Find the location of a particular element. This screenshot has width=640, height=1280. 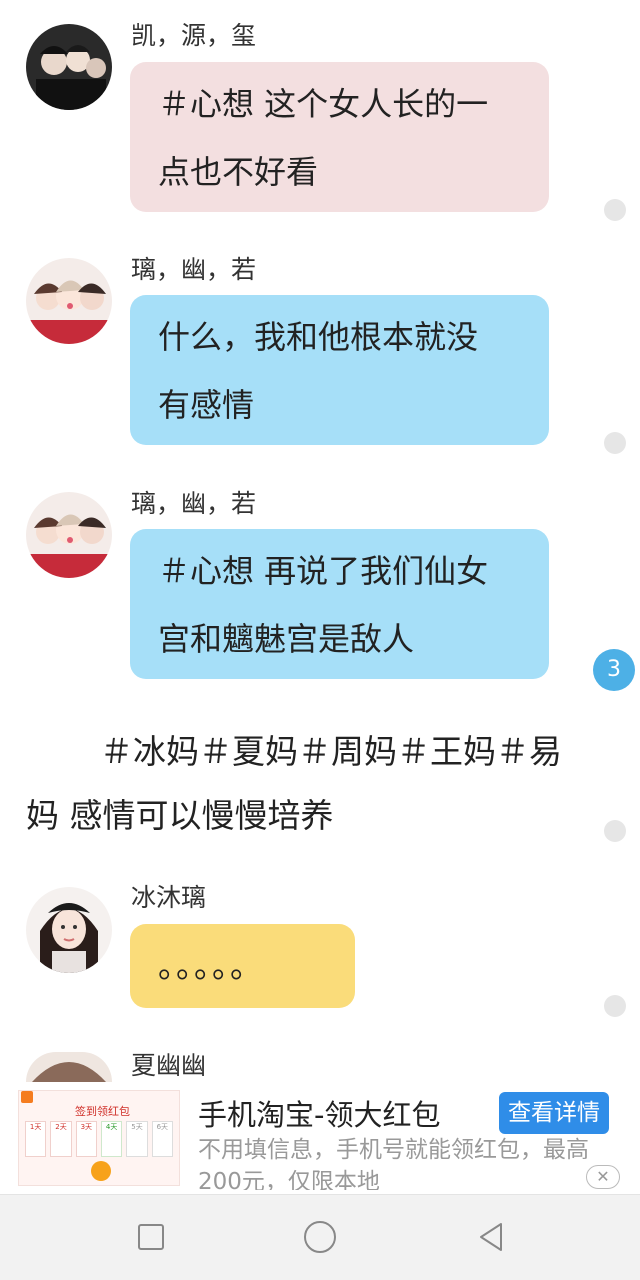

message-text: ＃心想 这个女人长的一 is located at coordinates (323, 104).